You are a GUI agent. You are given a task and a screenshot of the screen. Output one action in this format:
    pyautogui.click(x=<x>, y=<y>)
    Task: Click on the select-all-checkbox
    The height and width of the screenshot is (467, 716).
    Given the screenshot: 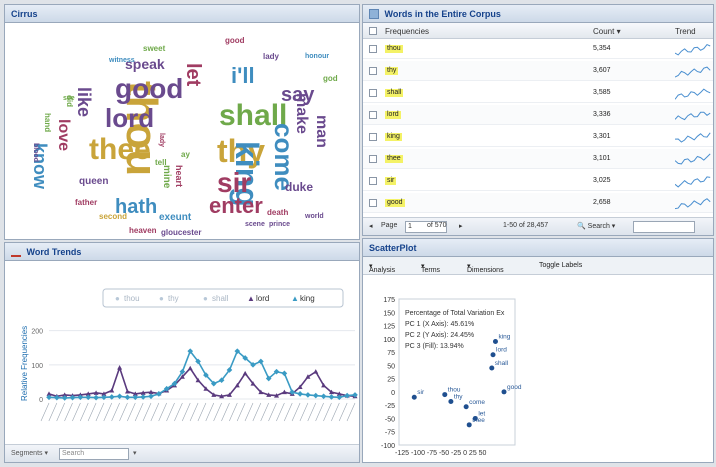 What is the action you would take?
    pyautogui.click(x=373, y=31)
    